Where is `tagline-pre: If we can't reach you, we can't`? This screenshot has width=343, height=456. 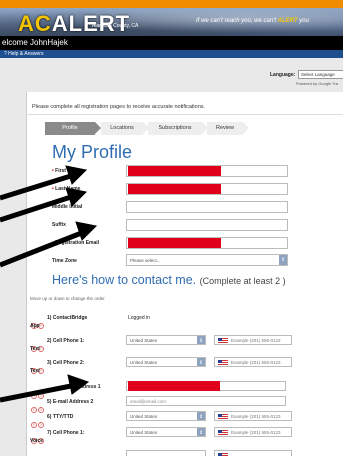
tagline-pre: If we can't reach you, we can't is located at coordinates (237, 21).